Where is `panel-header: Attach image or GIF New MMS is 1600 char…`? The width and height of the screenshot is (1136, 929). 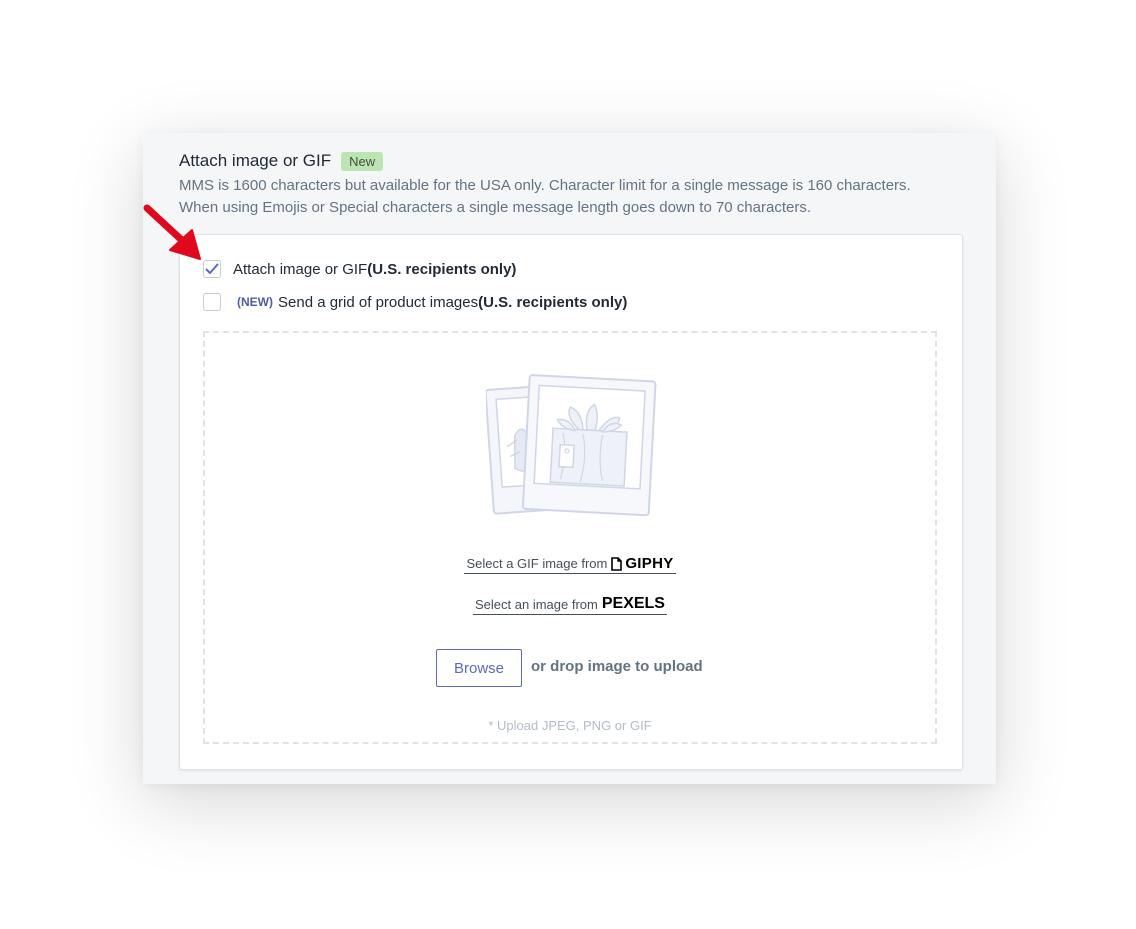
panel-header: Attach image or GIF New MMS is 1600 char… is located at coordinates (579, 184).